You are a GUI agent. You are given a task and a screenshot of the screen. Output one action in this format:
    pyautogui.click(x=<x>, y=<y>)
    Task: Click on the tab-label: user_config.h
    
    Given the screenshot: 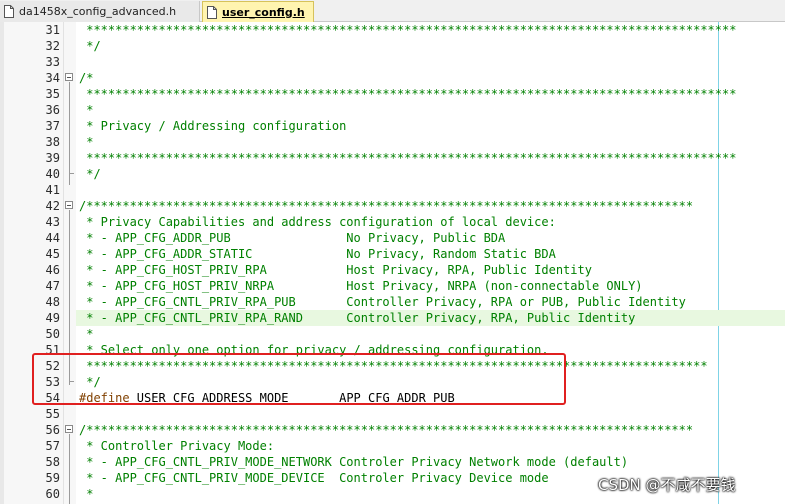 What is the action you would take?
    pyautogui.click(x=263, y=12)
    